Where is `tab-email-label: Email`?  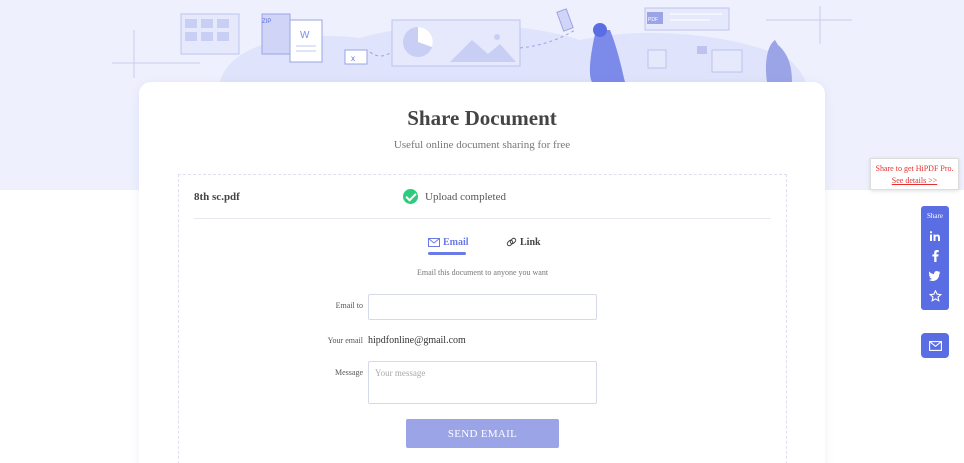 tab-email-label: Email is located at coordinates (456, 242).